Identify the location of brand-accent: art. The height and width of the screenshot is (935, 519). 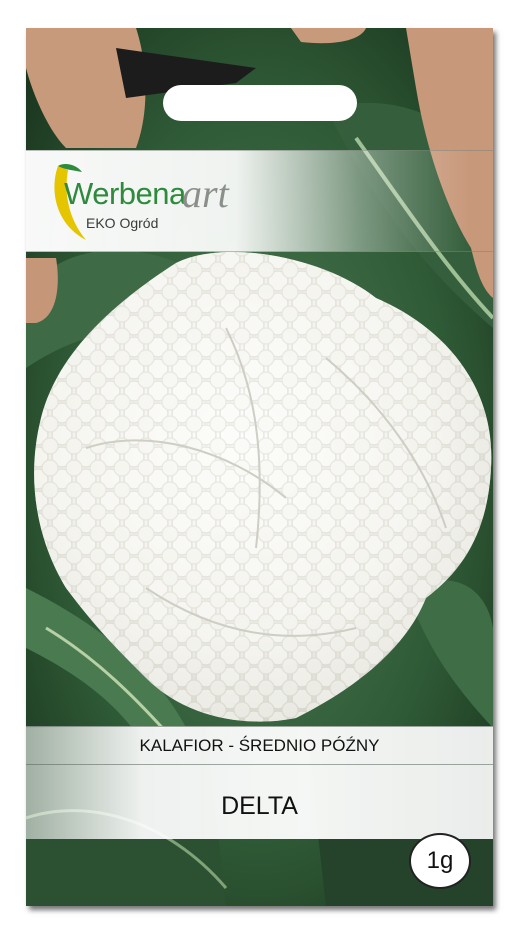
(205, 193).